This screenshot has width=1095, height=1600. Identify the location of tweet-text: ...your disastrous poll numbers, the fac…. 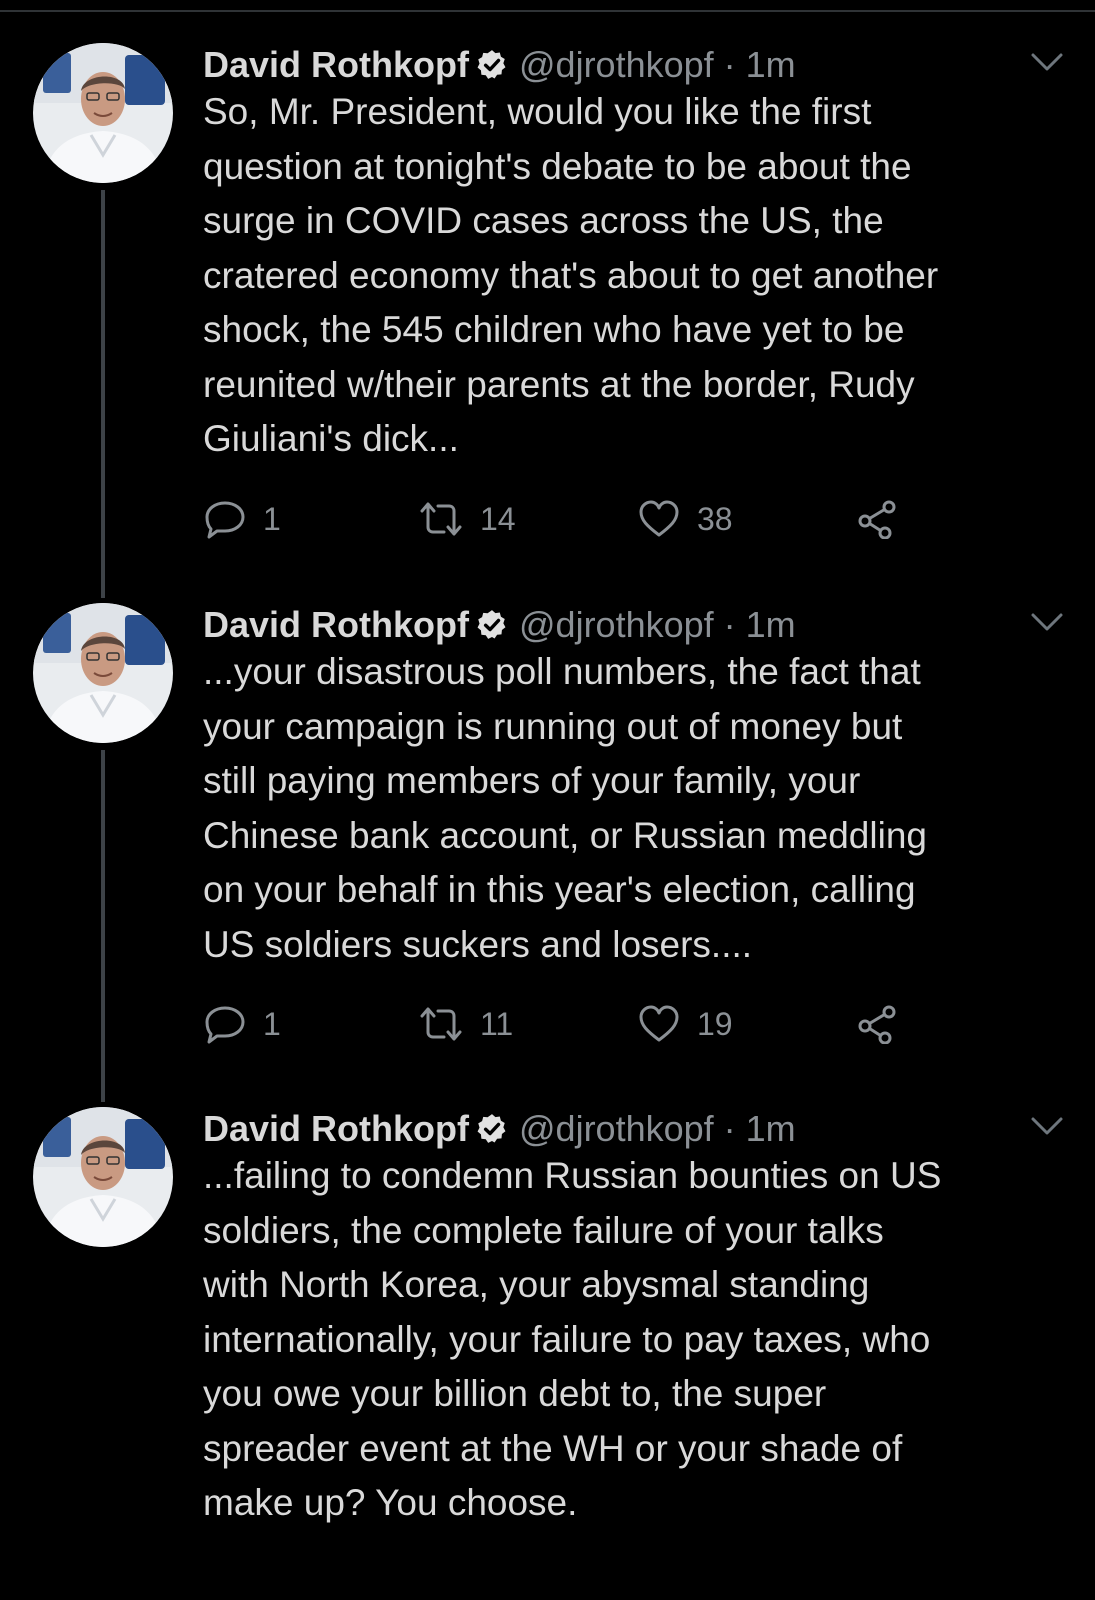
(565, 808).